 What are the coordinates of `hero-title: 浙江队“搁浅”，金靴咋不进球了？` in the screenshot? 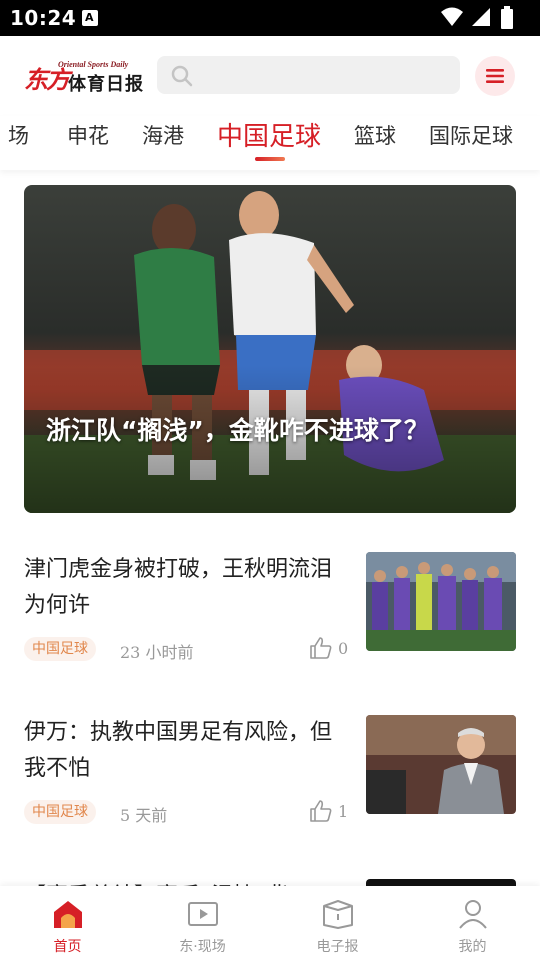 It's located at (237, 430).